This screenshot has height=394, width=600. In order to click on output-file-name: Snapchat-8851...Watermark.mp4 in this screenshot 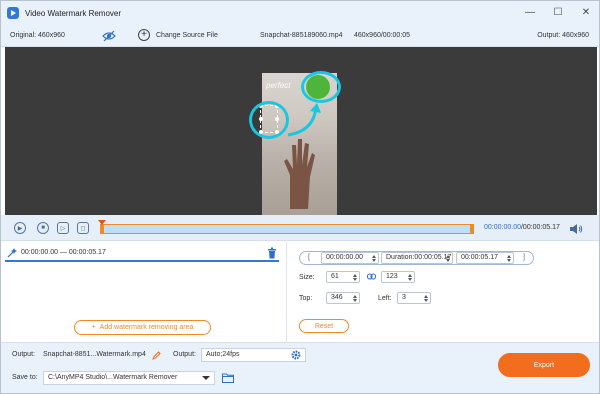, I will do `click(94, 354)`.